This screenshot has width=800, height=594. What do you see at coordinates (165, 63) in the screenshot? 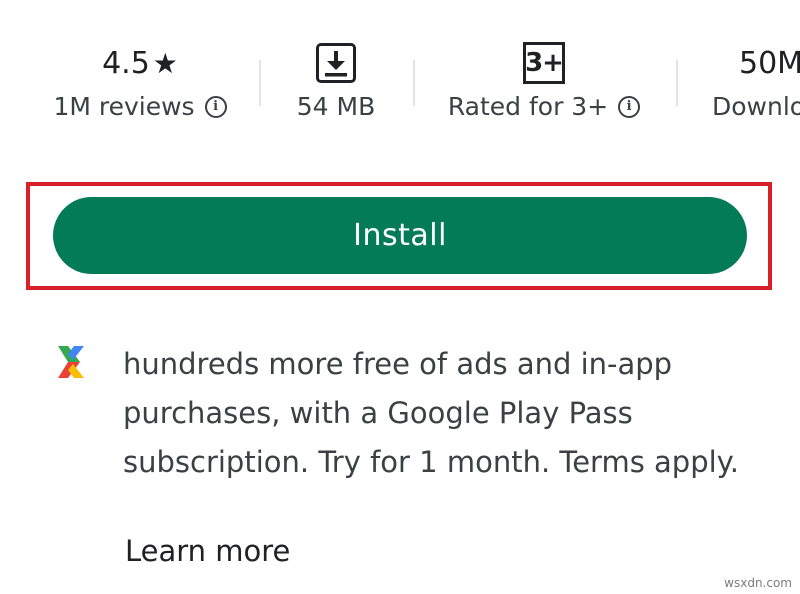
I see `star-icon: ★` at bounding box center [165, 63].